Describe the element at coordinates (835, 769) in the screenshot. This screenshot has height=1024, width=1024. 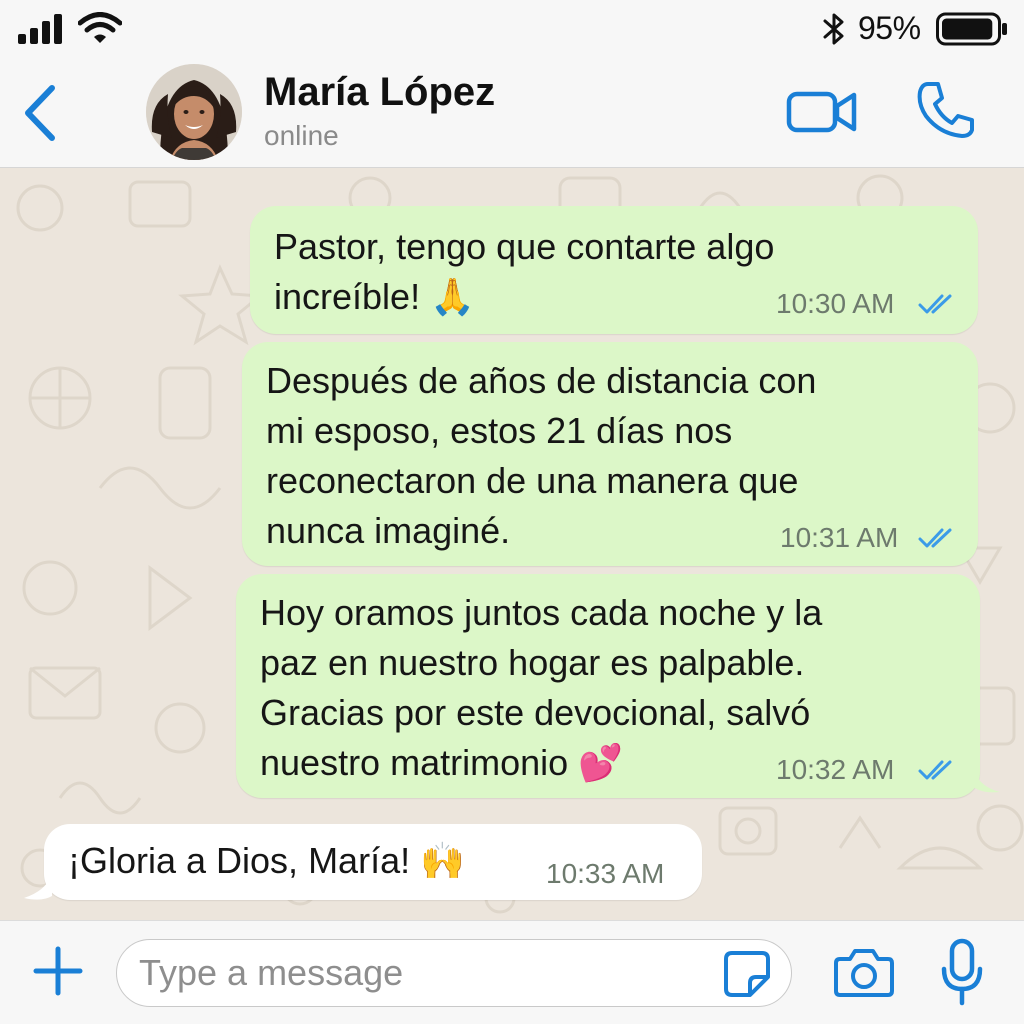
I see `message-time: 10:32 AM` at that location.